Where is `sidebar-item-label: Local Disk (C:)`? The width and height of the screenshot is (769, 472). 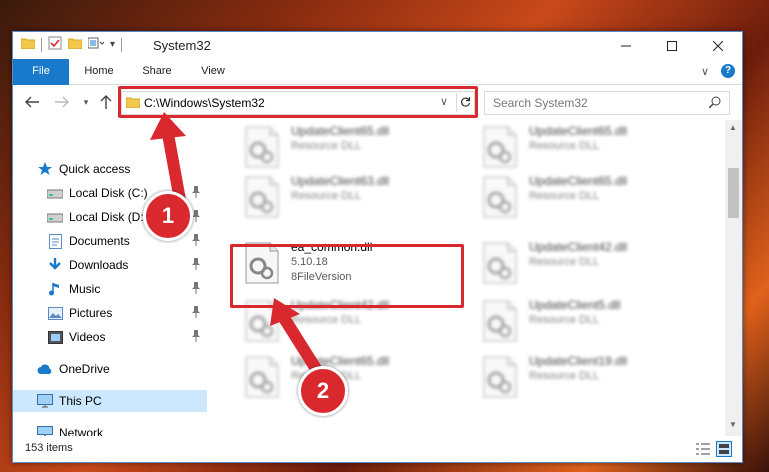 sidebar-item-label: Local Disk (C:) is located at coordinates (108, 193).